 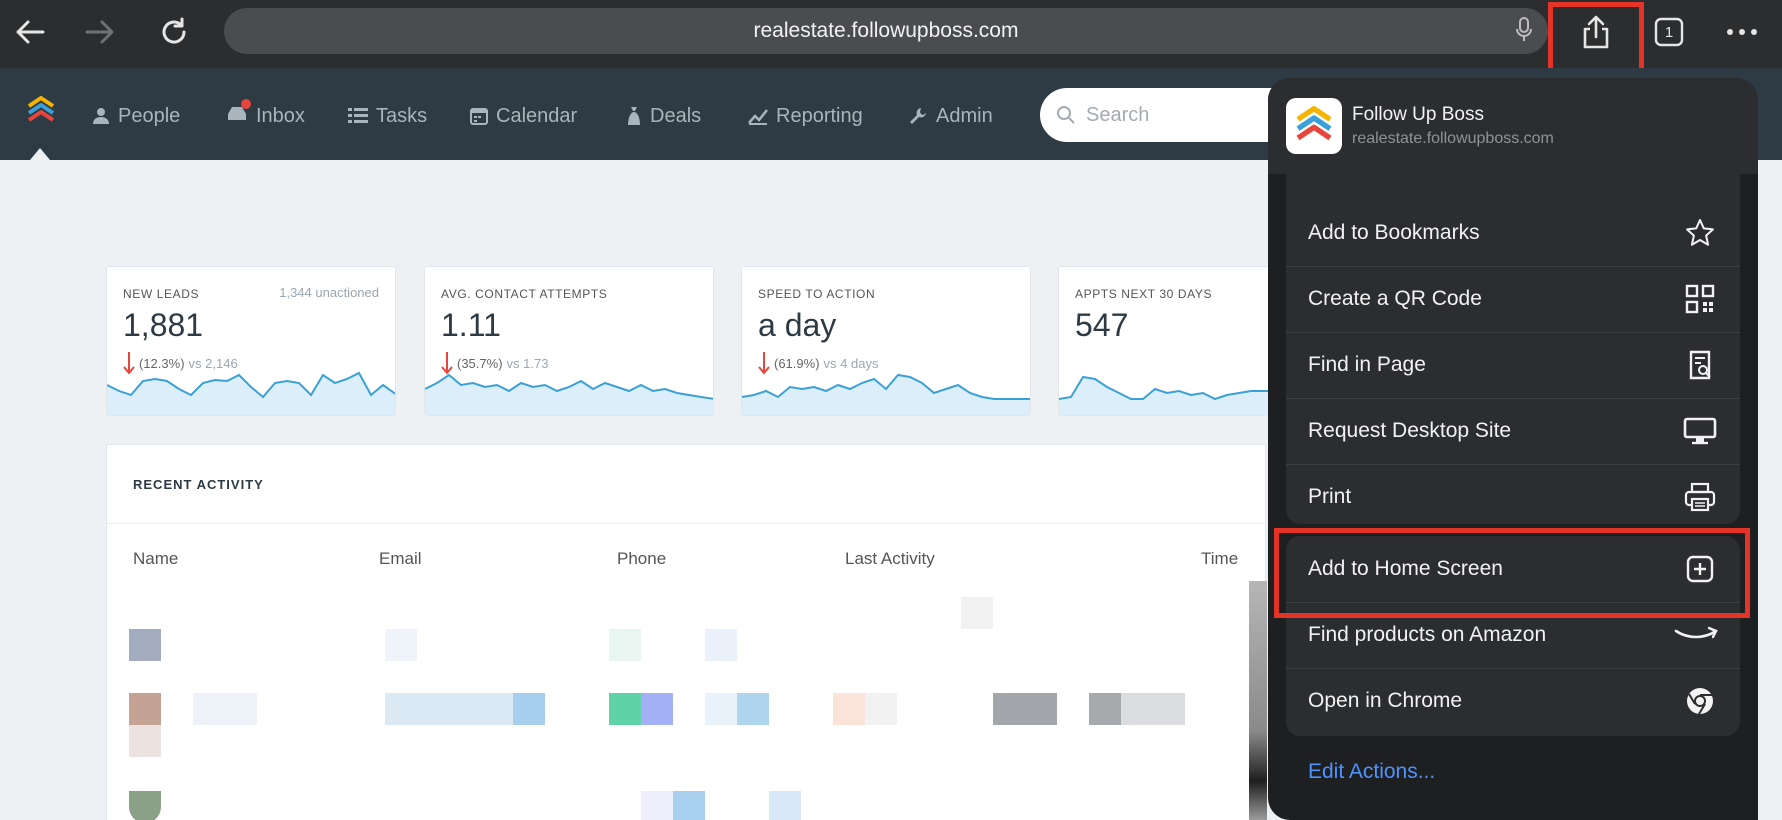 I want to click on stat-extra: 1,344 unactioned, so click(x=329, y=292).